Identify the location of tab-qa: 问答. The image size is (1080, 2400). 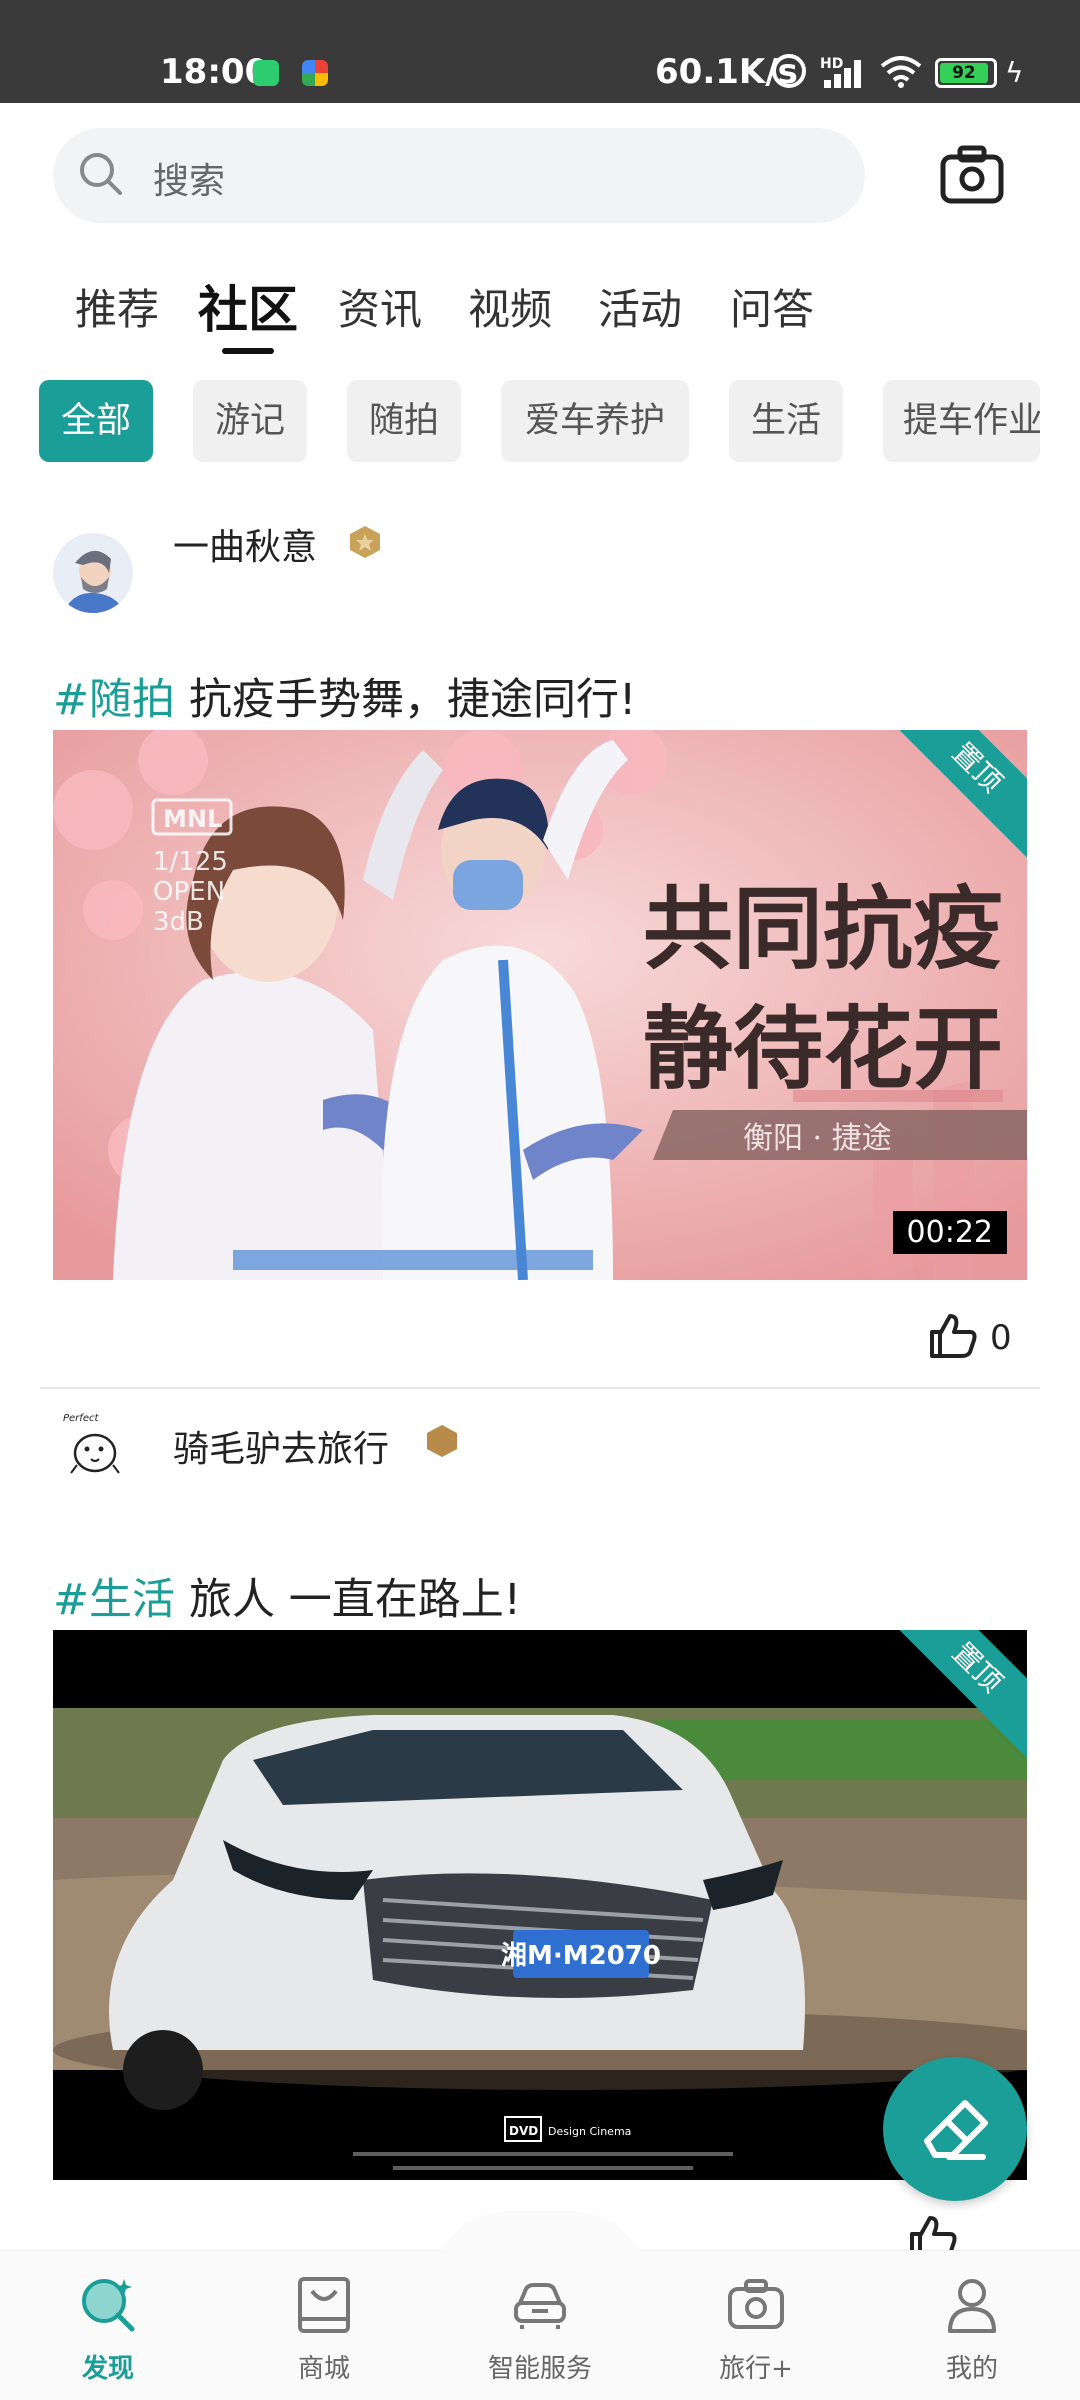
(772, 306).